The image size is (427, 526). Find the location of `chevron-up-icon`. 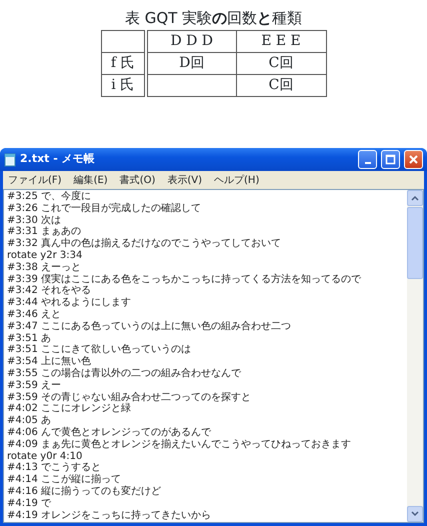

chevron-up-icon is located at coordinates (415, 198).